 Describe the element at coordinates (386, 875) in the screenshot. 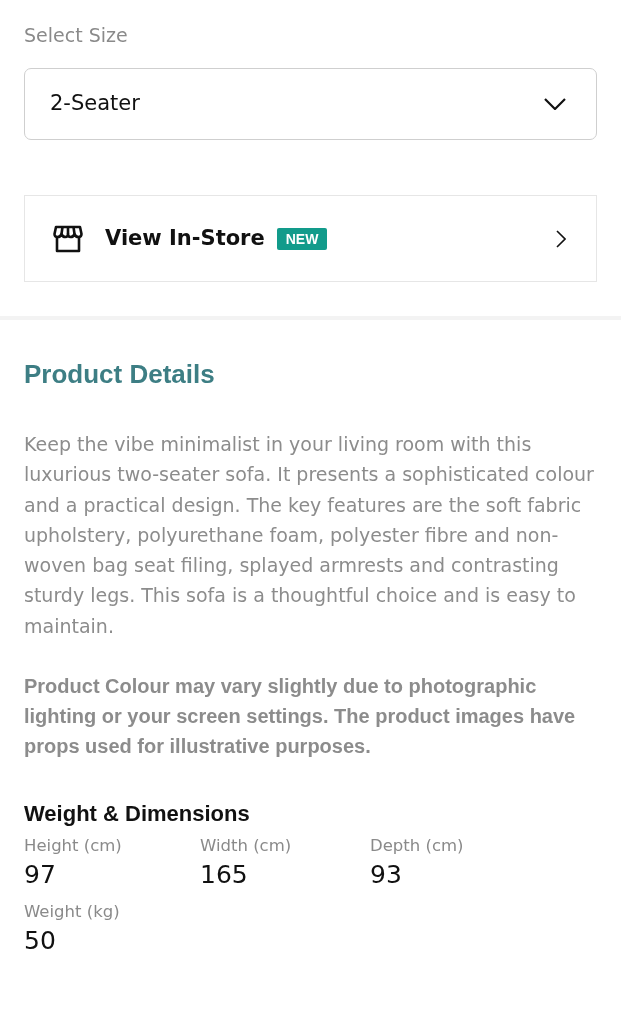

I see `spec-value: 93` at that location.